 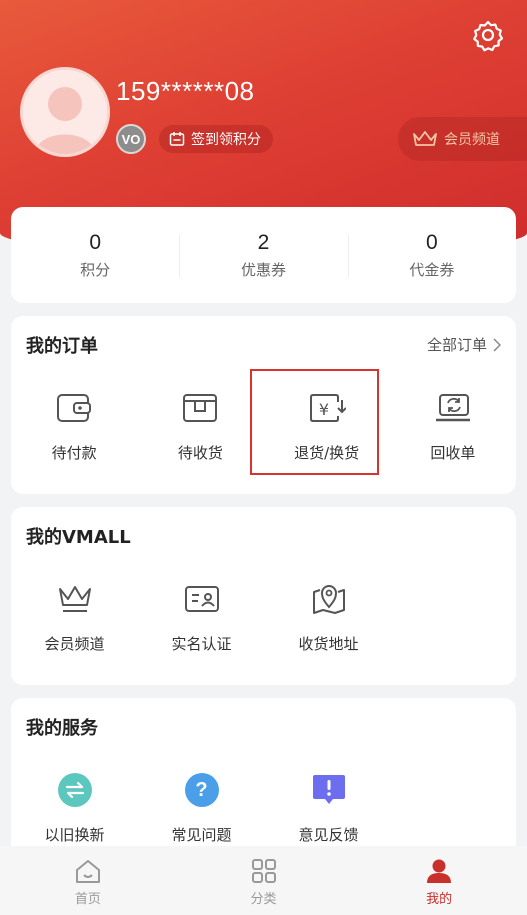 What do you see at coordinates (453, 425) in the screenshot?
I see `order-recycle: 回收单` at bounding box center [453, 425].